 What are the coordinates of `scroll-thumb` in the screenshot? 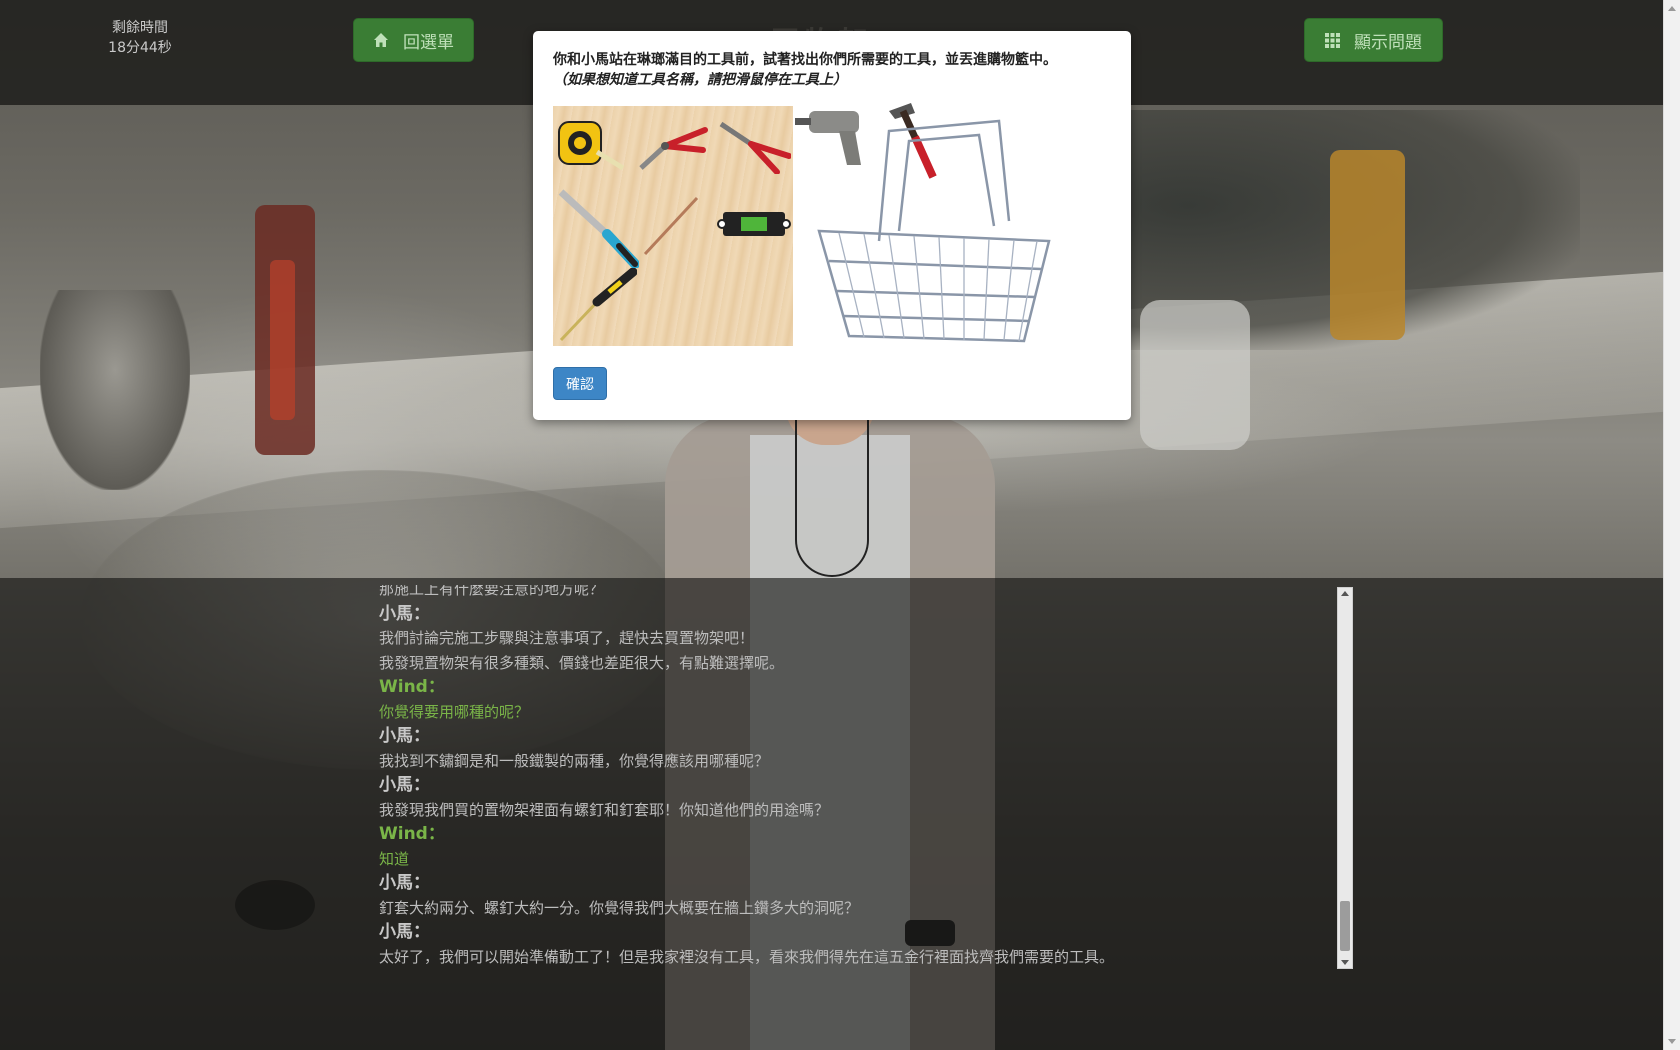 It's located at (1345, 926).